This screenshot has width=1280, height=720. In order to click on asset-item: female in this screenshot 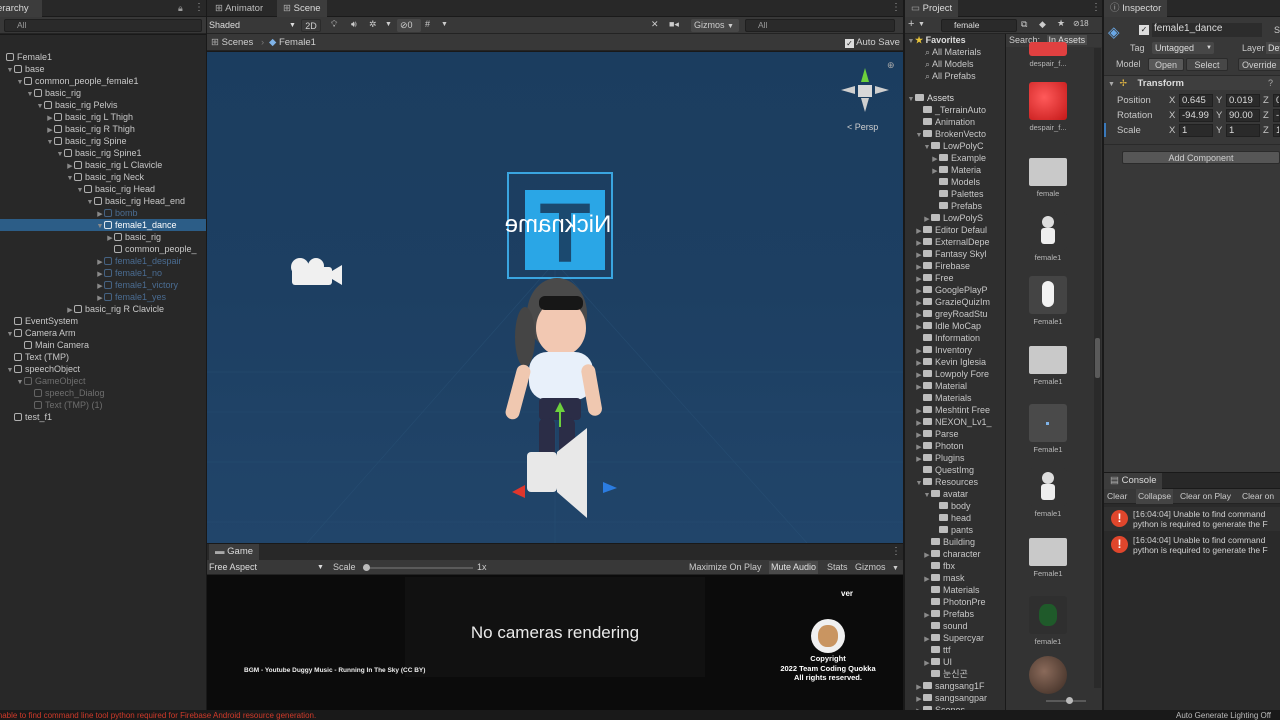, I will do `click(1048, 175)`.